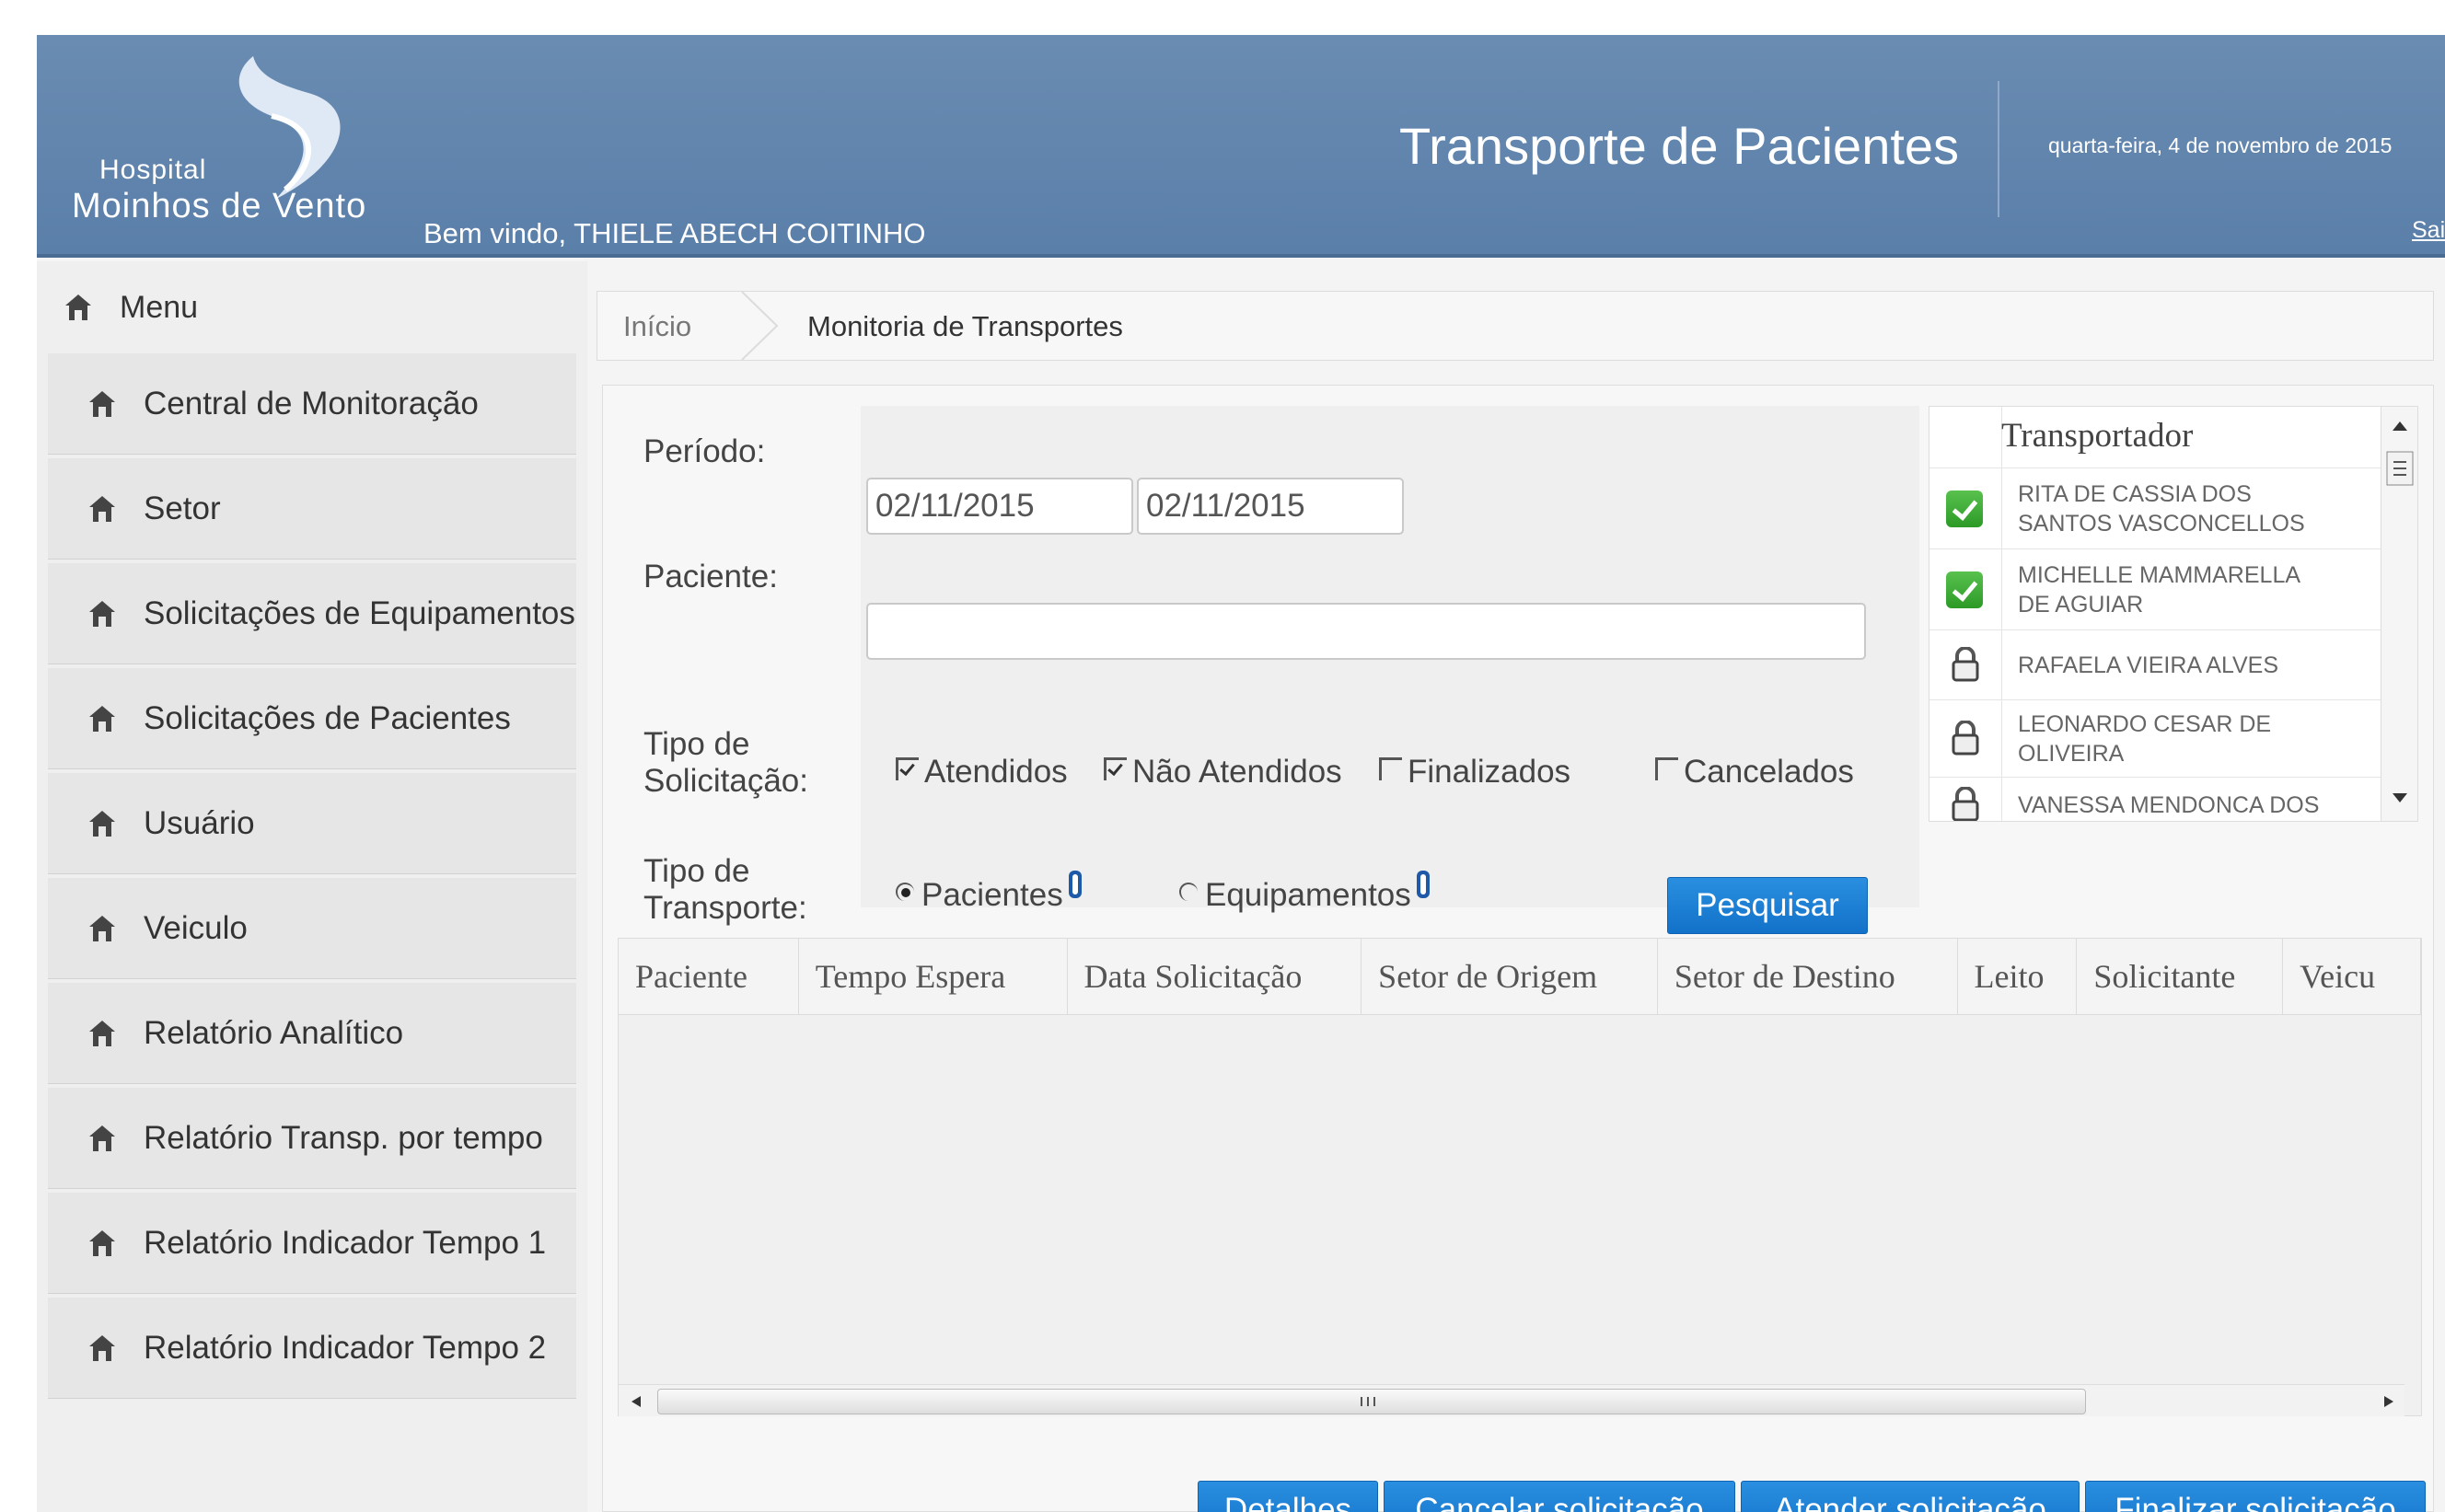  Describe the element at coordinates (1308, 895) in the screenshot. I see `radio-label: Equipamentos` at that location.